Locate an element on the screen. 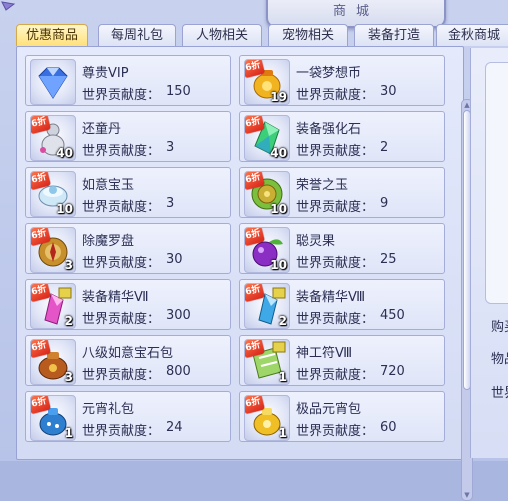 This screenshot has width=508, height=501. shop-item: 6折 40 还童丹 世界贡献度： 3 is located at coordinates (128, 136).